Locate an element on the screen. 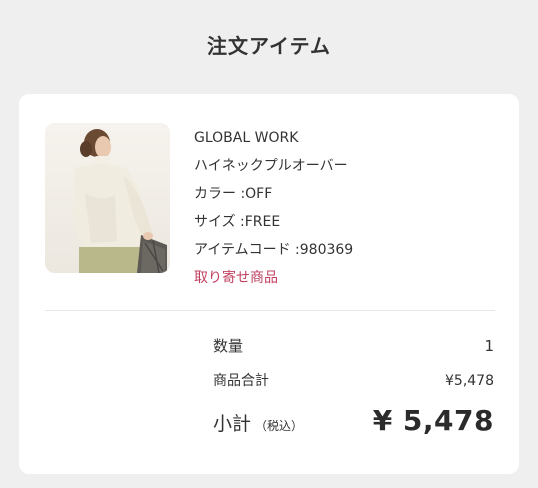 This screenshot has height=488, width=538. item-color: カラー :OFF is located at coordinates (233, 194).